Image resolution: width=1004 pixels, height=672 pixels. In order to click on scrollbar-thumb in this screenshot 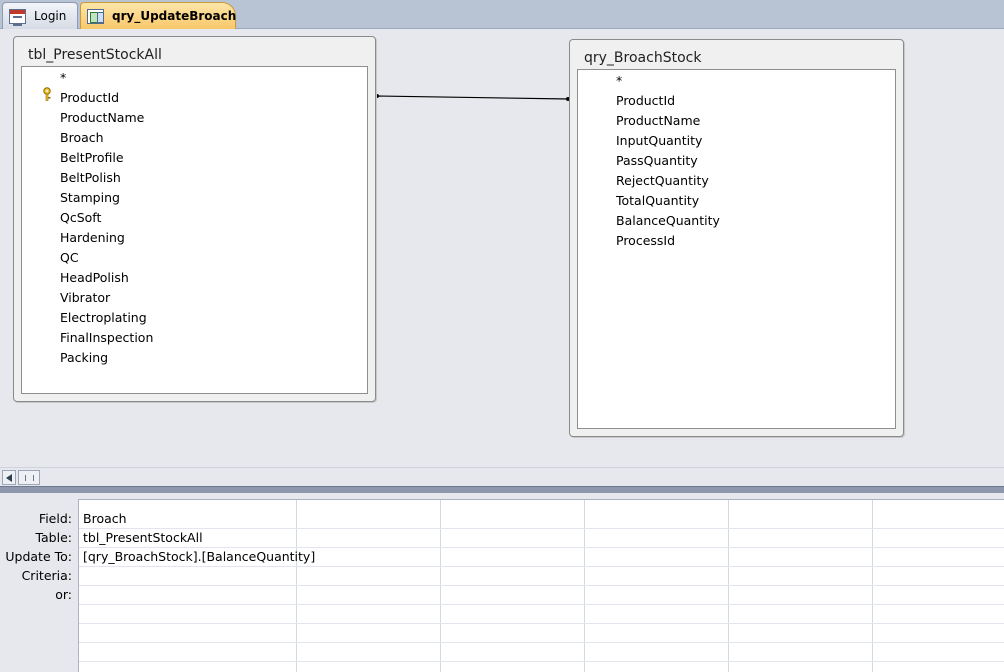, I will do `click(29, 477)`.